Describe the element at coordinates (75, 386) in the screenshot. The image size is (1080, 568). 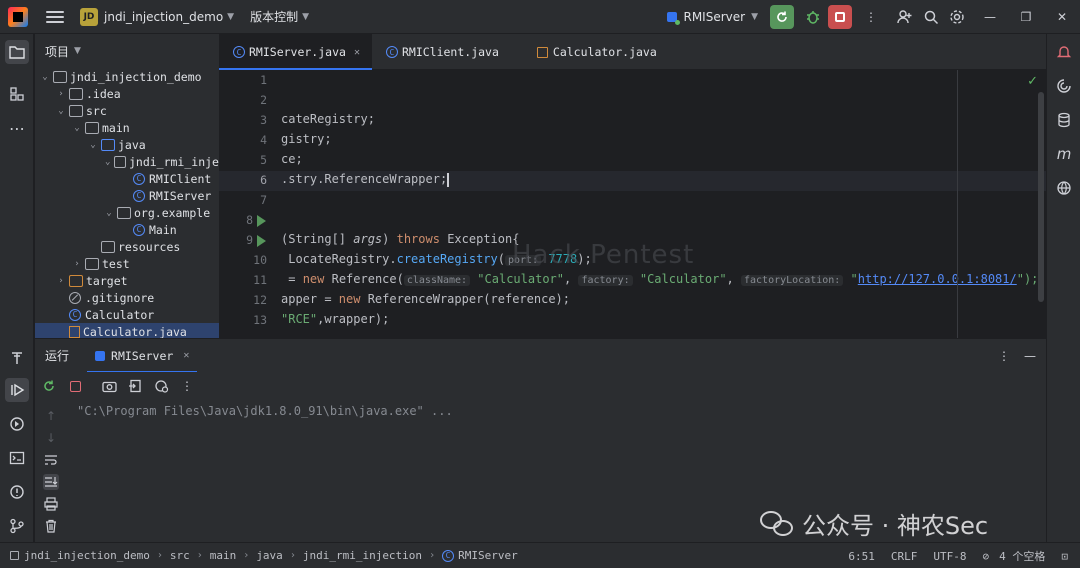
I see `stop-icon` at that location.